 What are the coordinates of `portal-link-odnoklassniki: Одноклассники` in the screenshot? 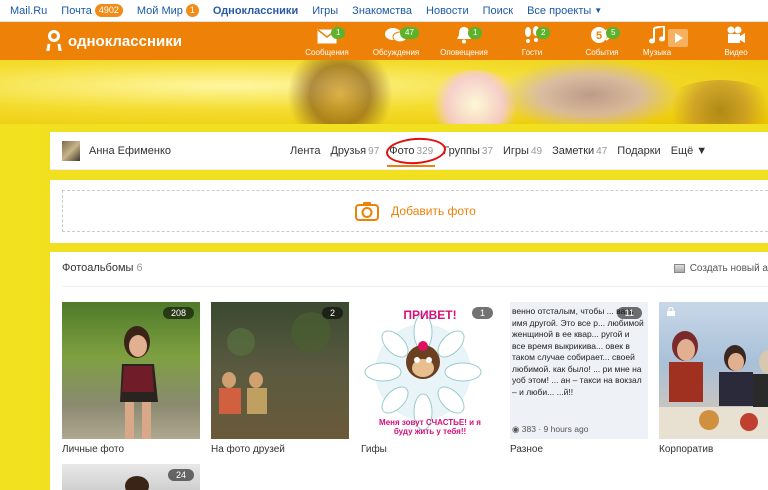 It's located at (255, 11).